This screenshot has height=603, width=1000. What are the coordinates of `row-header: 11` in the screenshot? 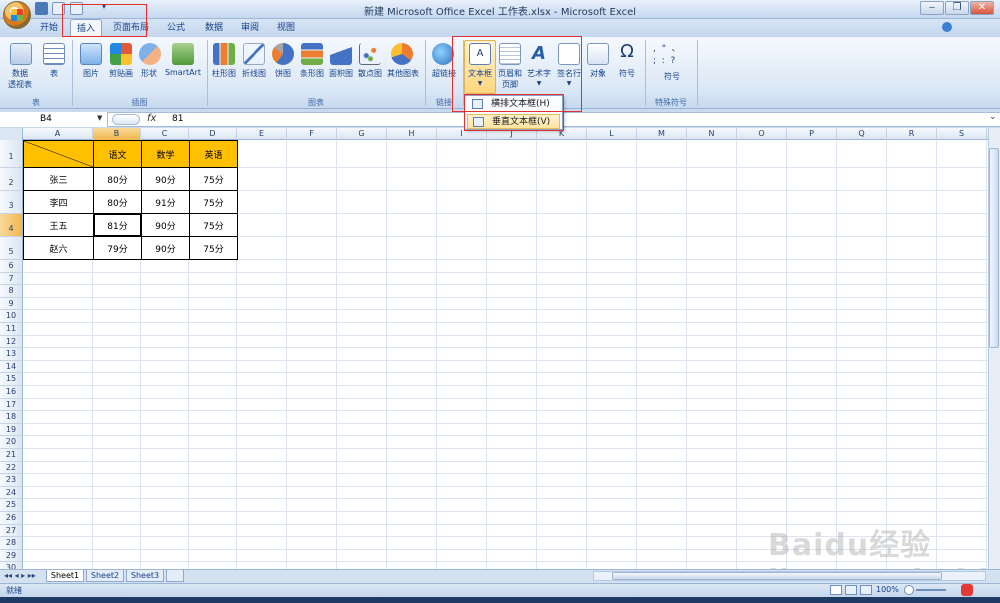 It's located at (11, 329).